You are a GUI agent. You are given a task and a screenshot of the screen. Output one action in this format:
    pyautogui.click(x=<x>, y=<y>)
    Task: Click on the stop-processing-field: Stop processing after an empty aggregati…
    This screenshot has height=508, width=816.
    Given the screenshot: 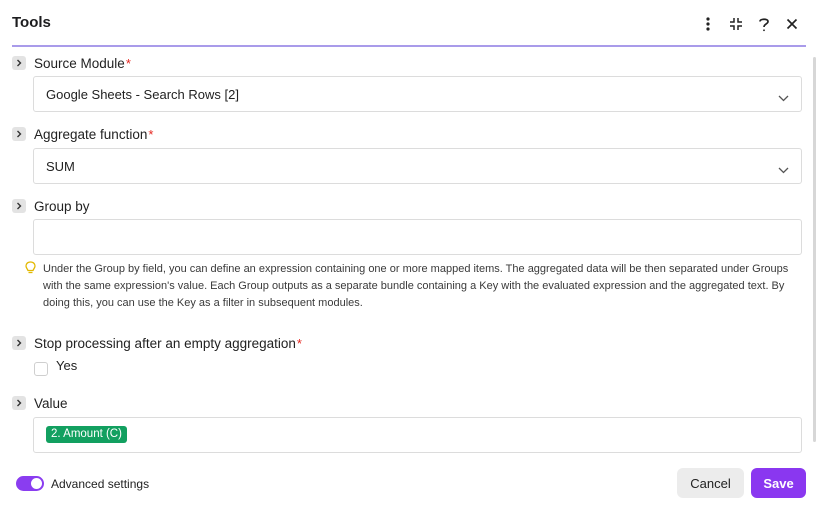 What is the action you would take?
    pyautogui.click(x=407, y=358)
    